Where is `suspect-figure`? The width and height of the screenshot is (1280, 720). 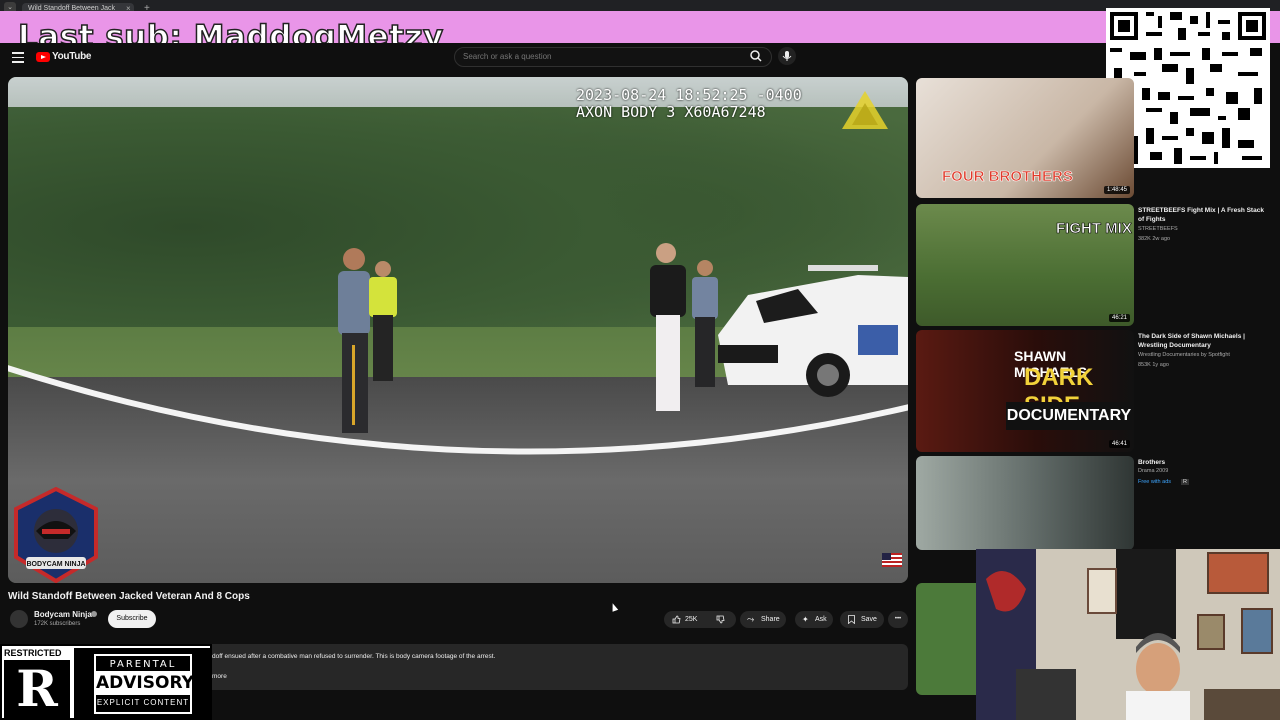
suspect-figure is located at coordinates (668, 327).